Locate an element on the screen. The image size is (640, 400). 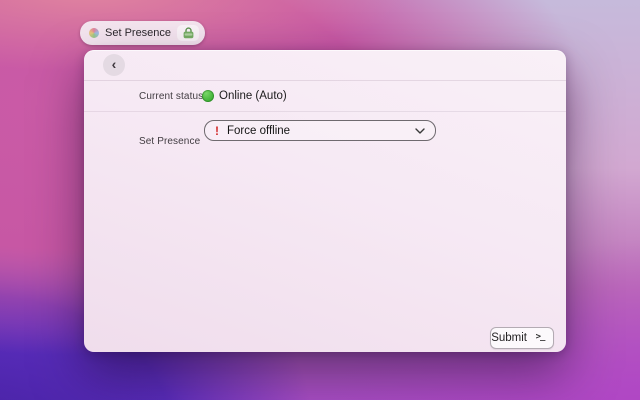
back-button: ‹ is located at coordinates (114, 65).